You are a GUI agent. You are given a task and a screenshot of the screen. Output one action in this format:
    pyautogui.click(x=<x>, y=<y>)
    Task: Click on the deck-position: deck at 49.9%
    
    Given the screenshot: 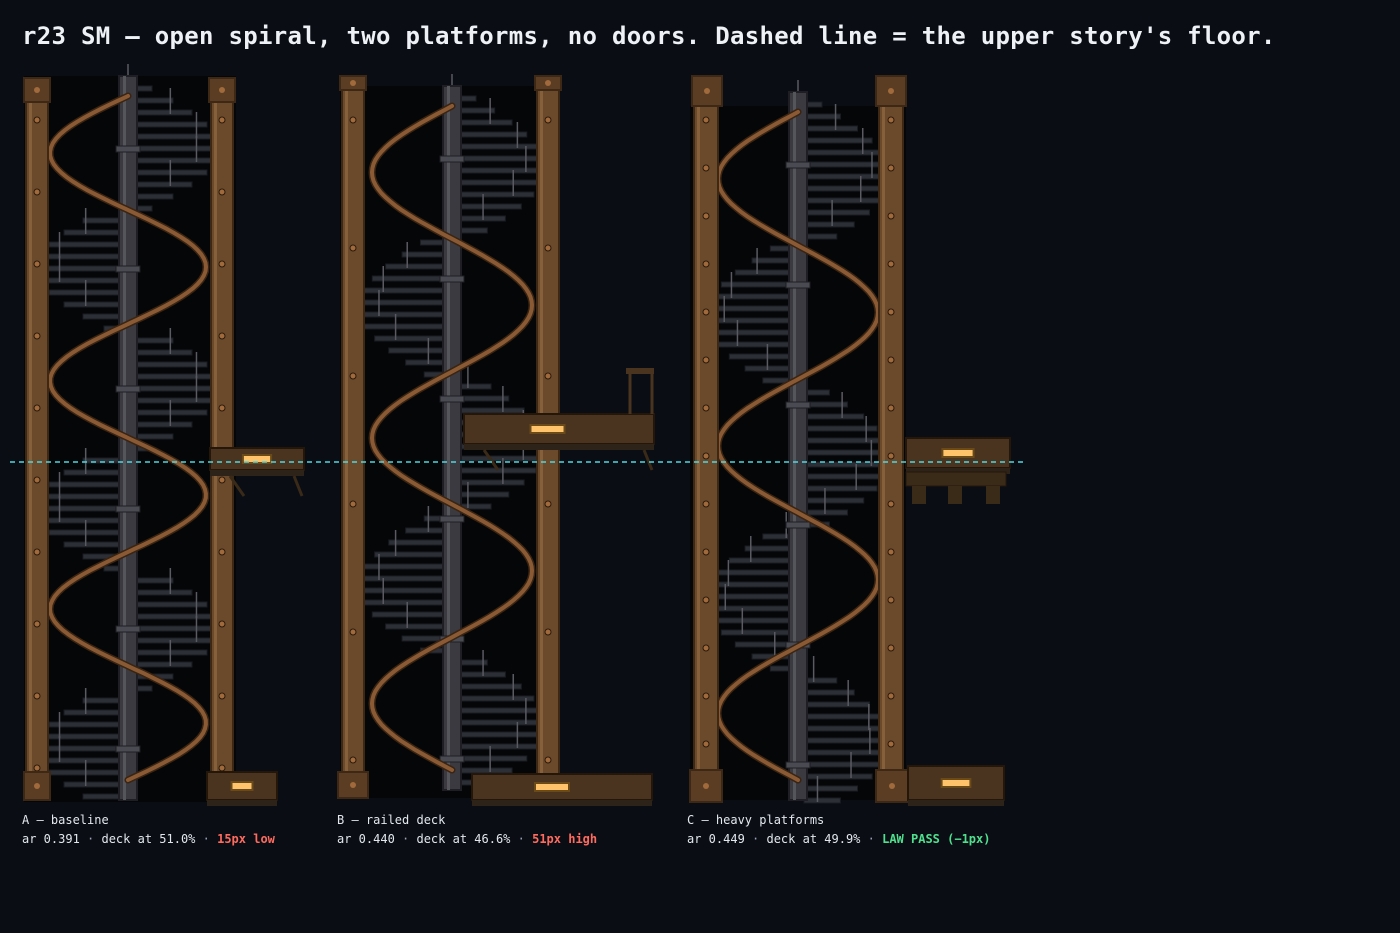 What is the action you would take?
    pyautogui.click(x=813, y=839)
    